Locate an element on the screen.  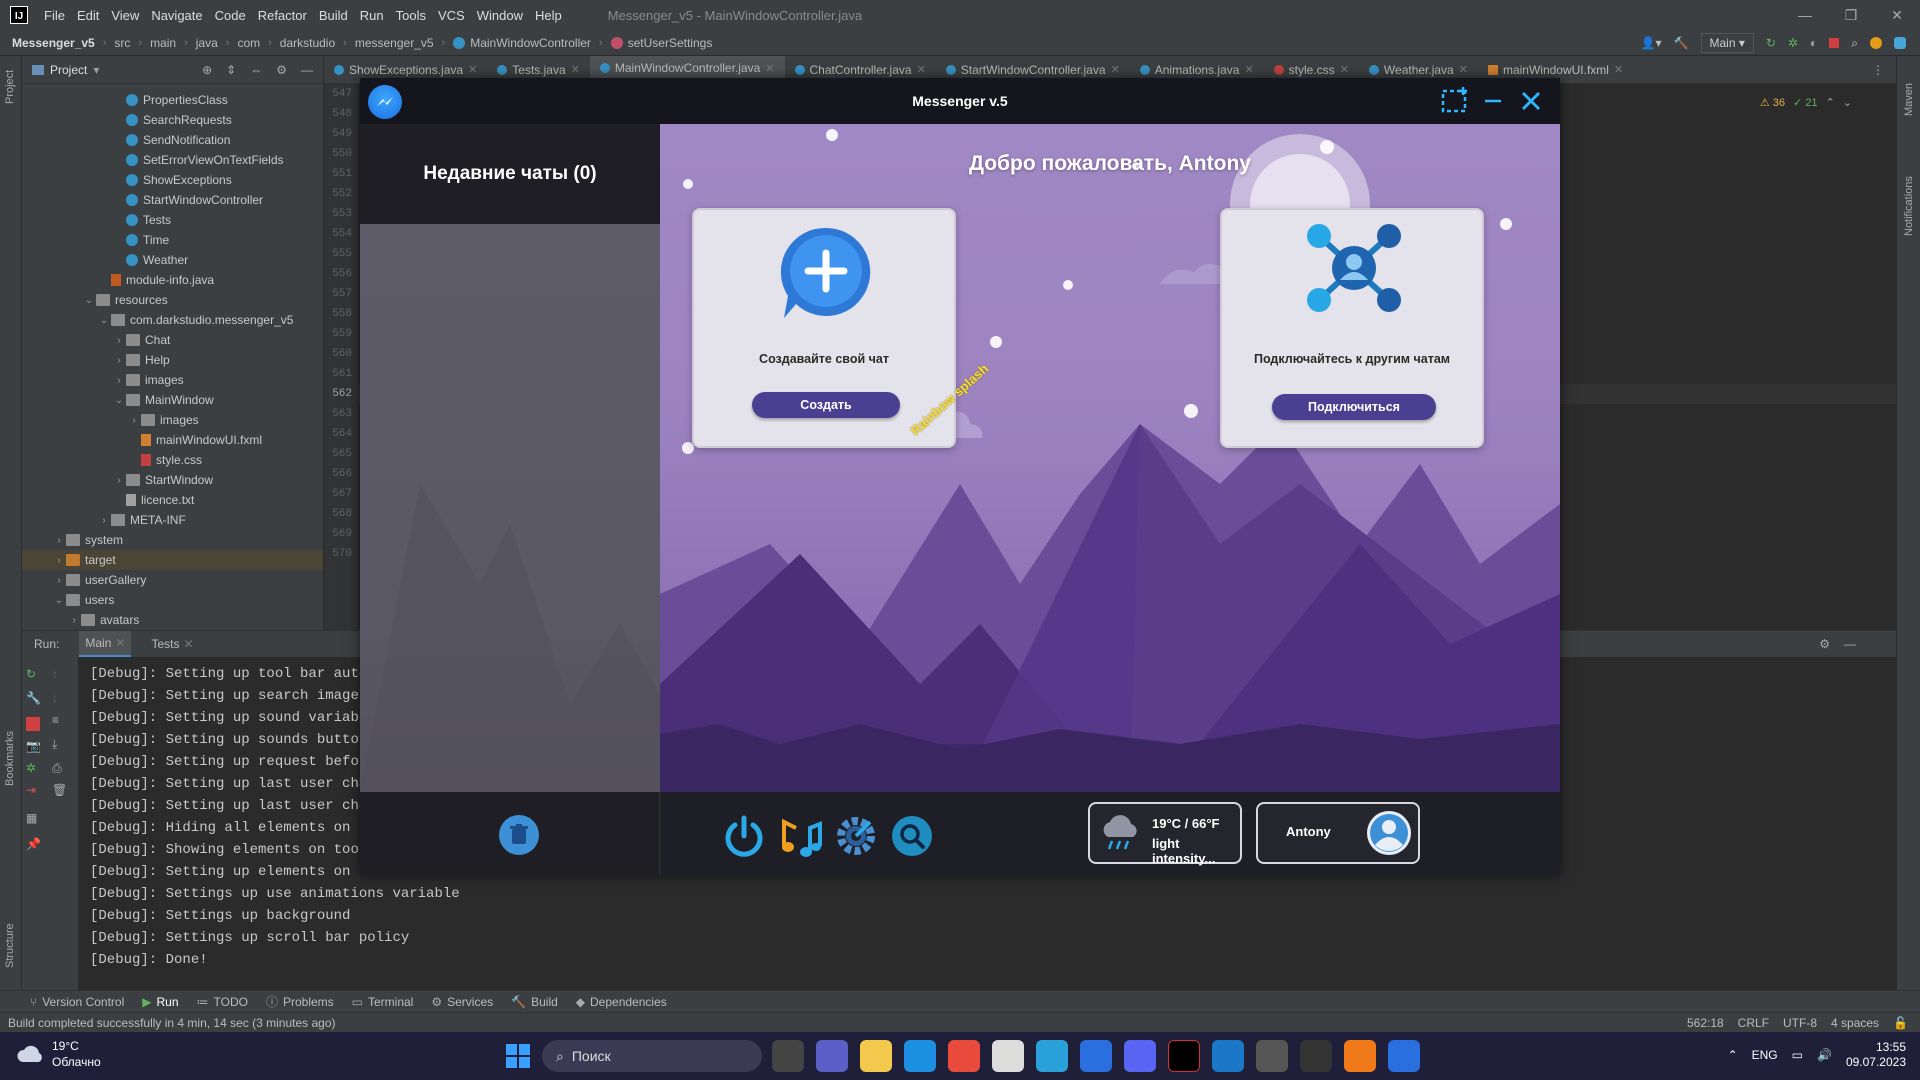
line-separator: CRLF is located at coordinates (1753, 1023).